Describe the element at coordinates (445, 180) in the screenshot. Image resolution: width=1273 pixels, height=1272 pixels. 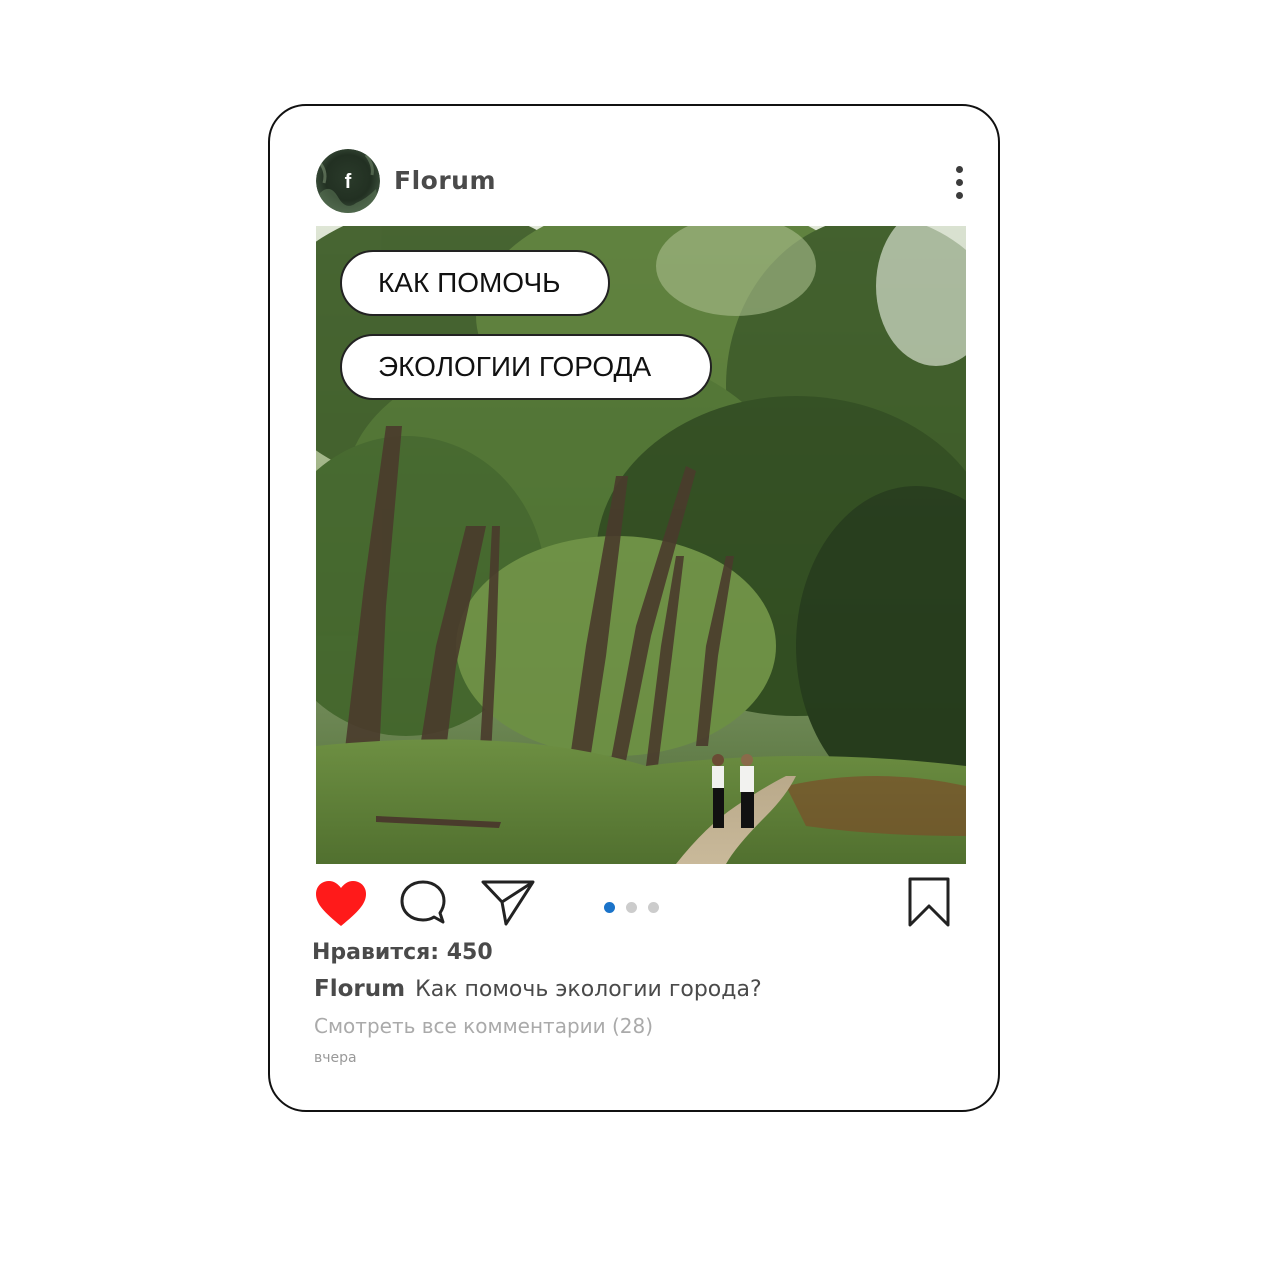
I see `post-username: Florum` at that location.